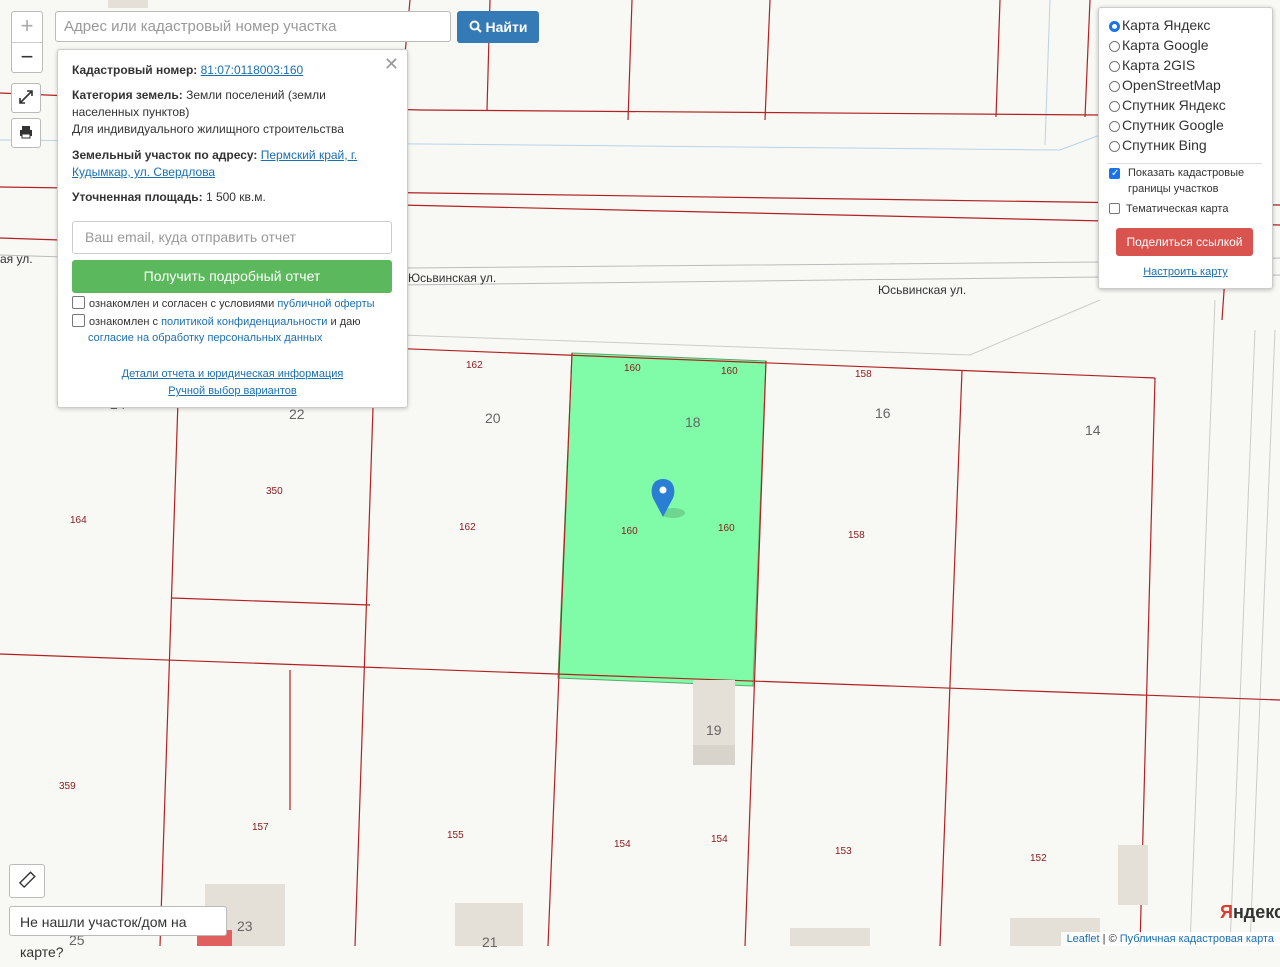  What do you see at coordinates (78, 520) in the screenshot?
I see `parcel-number: 164` at bounding box center [78, 520].